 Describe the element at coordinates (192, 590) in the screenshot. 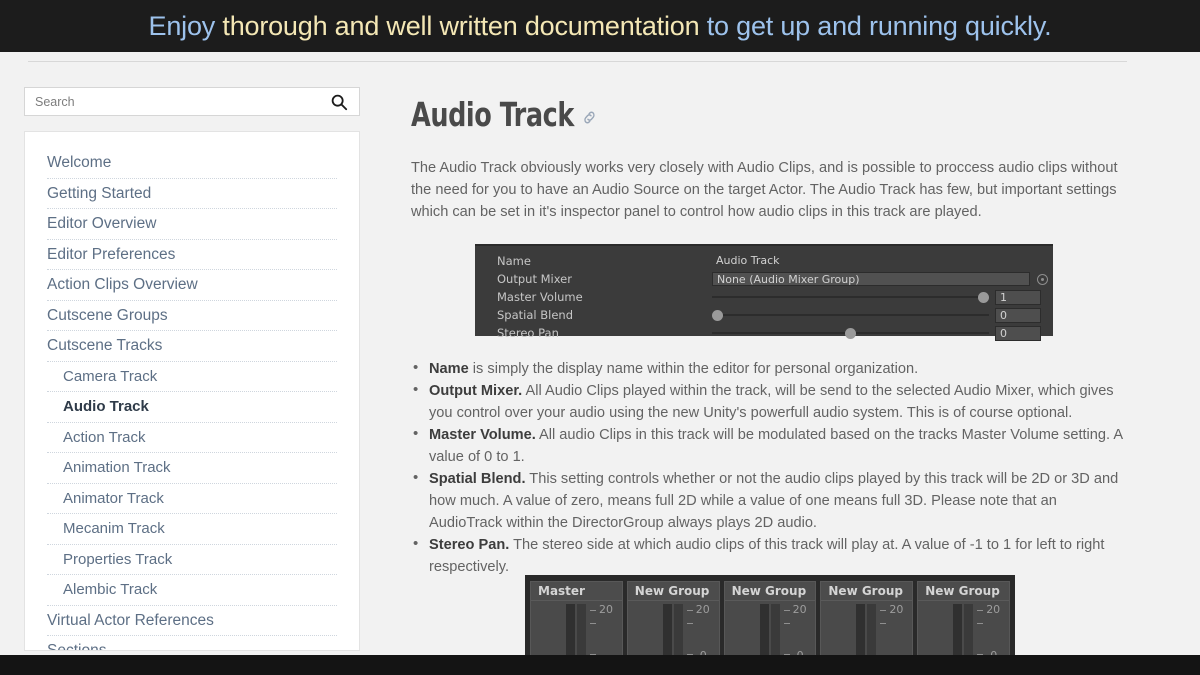

I see `sidebar-item-alembic-track: Alembic Track` at that location.